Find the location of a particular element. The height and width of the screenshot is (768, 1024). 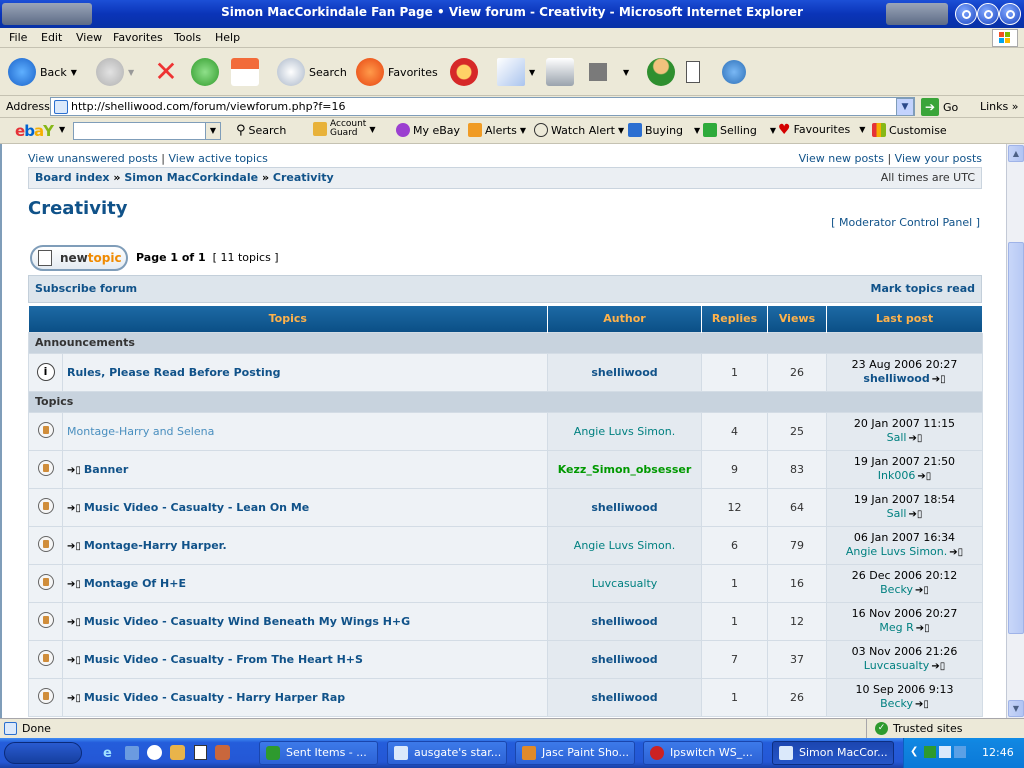

notepad-quicklaunch-icon is located at coordinates (200, 752).